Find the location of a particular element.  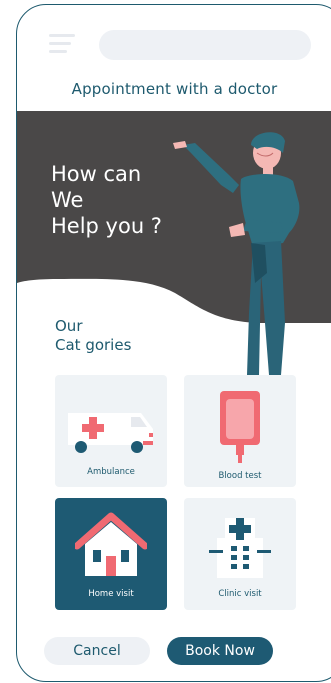

category-card-clinic-visit: Clinic visit is located at coordinates (240, 554).